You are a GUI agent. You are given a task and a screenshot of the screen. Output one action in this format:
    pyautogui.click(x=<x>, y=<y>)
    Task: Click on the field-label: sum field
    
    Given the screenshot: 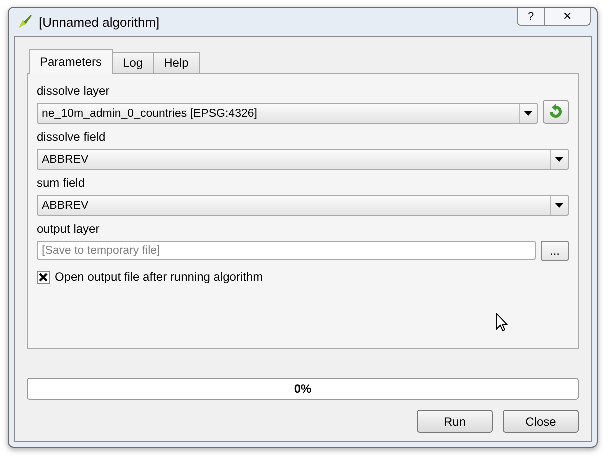 What is the action you would take?
    pyautogui.click(x=61, y=183)
    